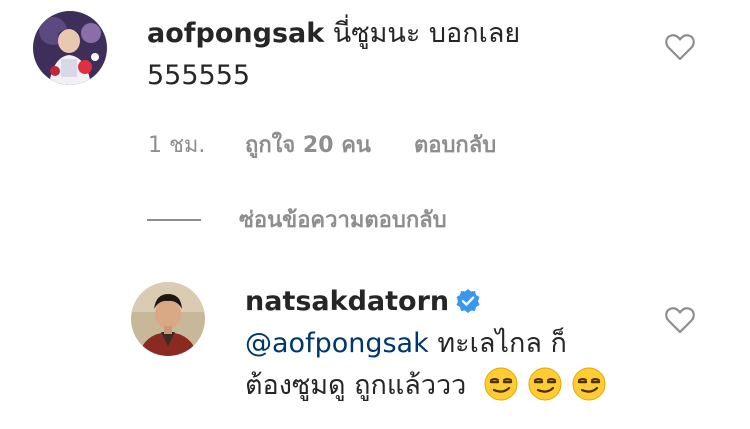 Image resolution: width=750 pixels, height=429 pixels. I want to click on avatar-natsakdatorn, so click(168, 319).